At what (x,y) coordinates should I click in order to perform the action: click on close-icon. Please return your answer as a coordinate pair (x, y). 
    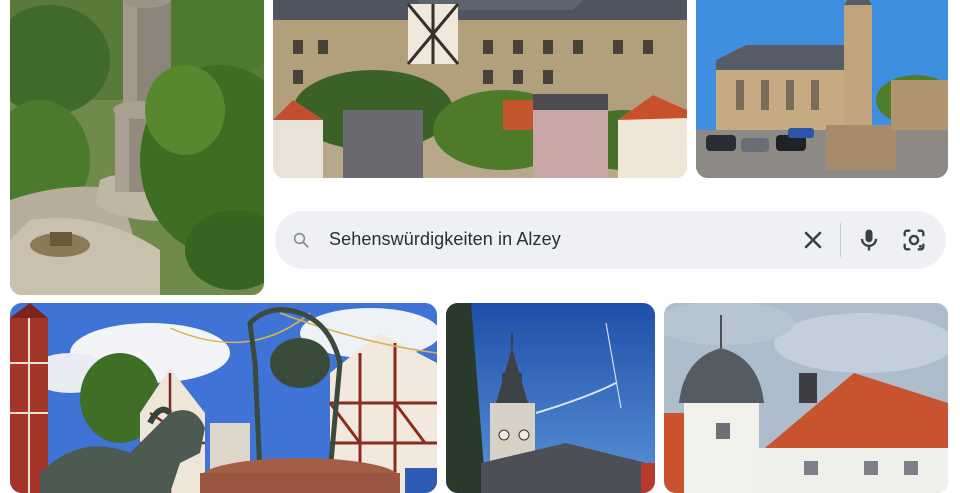
    Looking at the image, I should click on (813, 240).